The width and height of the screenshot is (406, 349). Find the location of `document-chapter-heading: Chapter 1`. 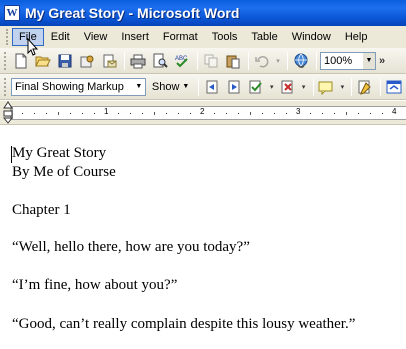

document-chapter-heading: Chapter 1 is located at coordinates (41, 210).